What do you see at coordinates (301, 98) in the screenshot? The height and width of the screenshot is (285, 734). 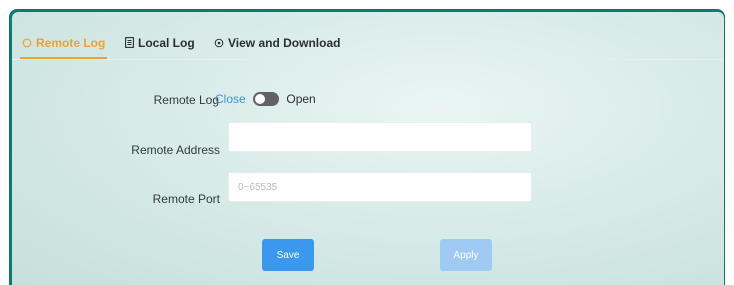 I see `switch-open-label: Open` at bounding box center [301, 98].